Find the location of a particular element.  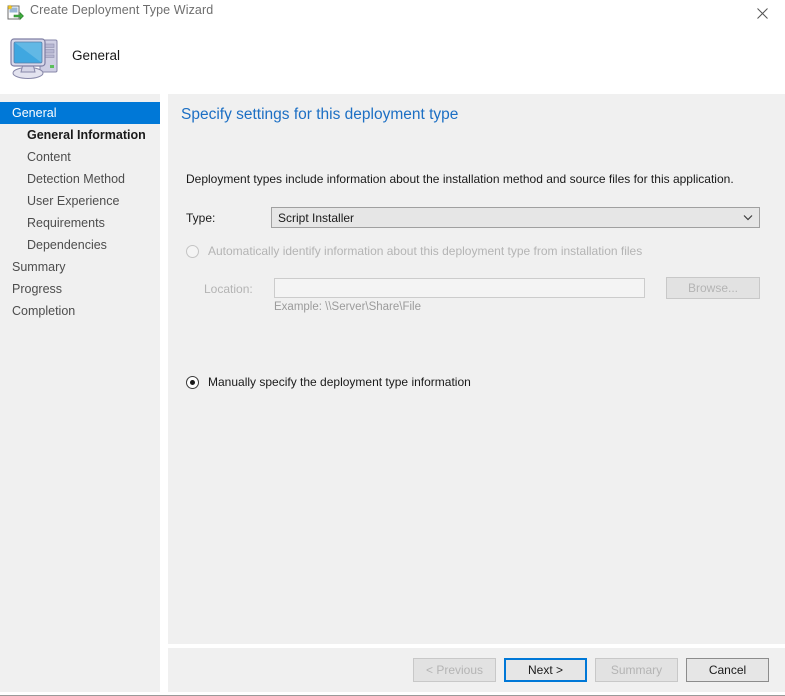

window-title: Create Deployment Type Wizard is located at coordinates (122, 10).